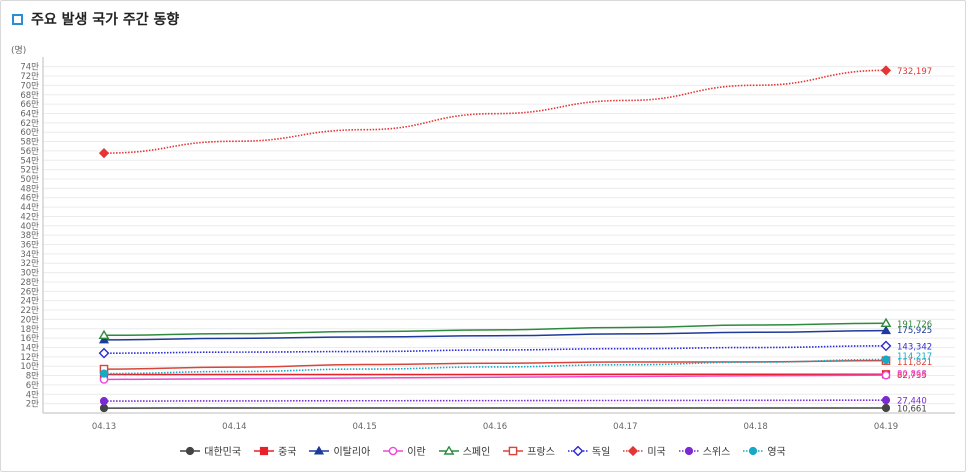  What do you see at coordinates (29, 320) in the screenshot?
I see `y-tick-label: 20만` at bounding box center [29, 320].